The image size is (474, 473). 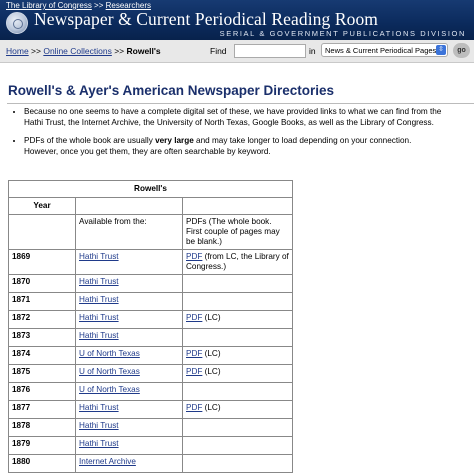 I want to click on year-cell: 1877, so click(x=42, y=409).